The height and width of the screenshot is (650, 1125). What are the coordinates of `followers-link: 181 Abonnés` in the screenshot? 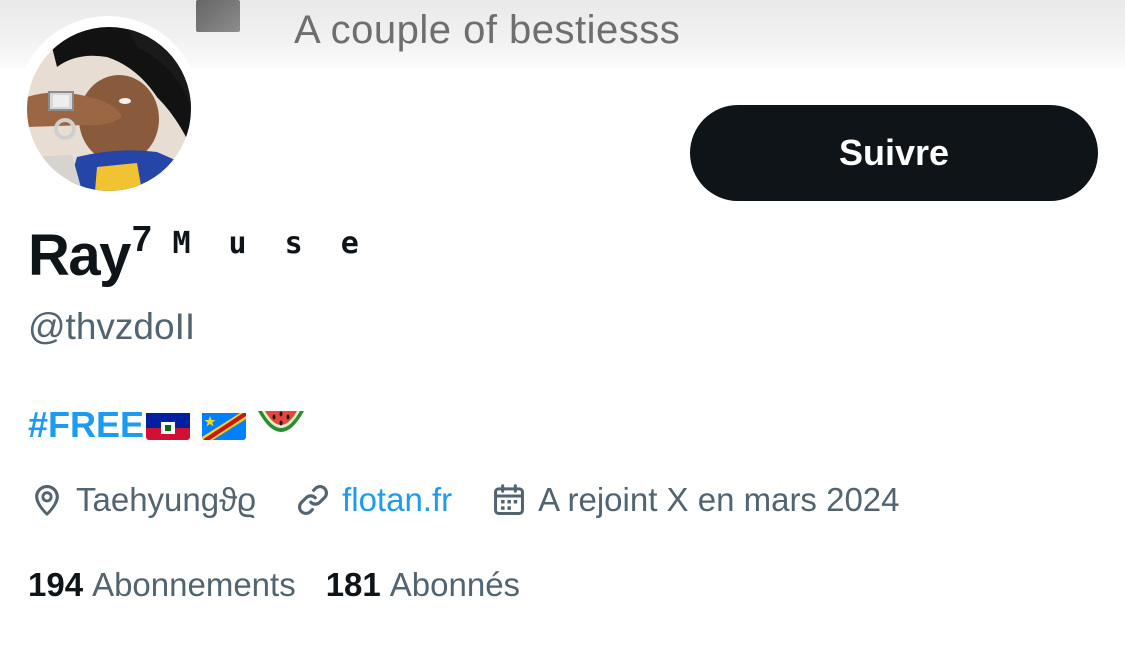 It's located at (423, 585).